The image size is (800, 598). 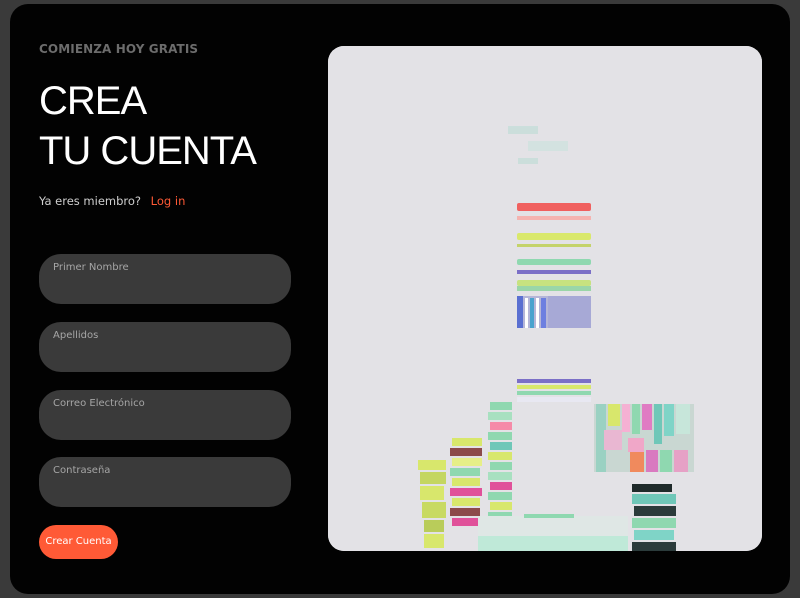 I want to click on right-block-cluster, so click(x=644, y=438).